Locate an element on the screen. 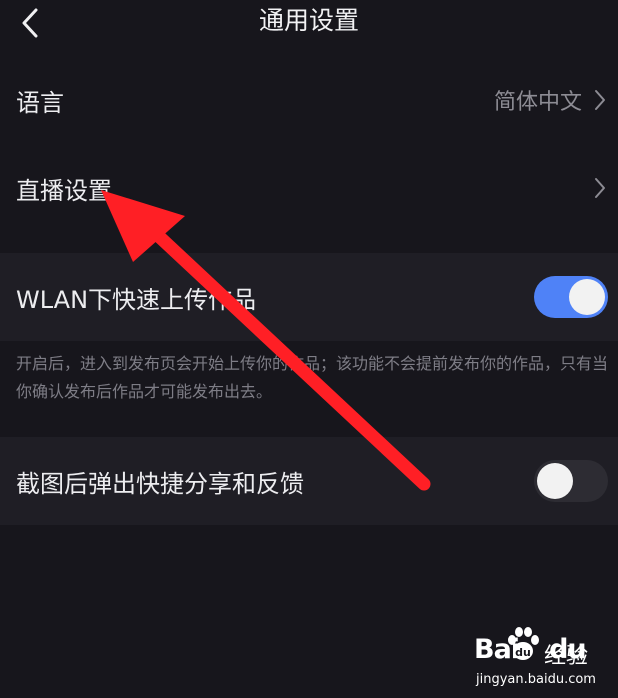 Image resolution: width=618 pixels, height=698 pixels. watermark: Bai du du 经验 jingyan.baidu.com is located at coordinates (544, 660).